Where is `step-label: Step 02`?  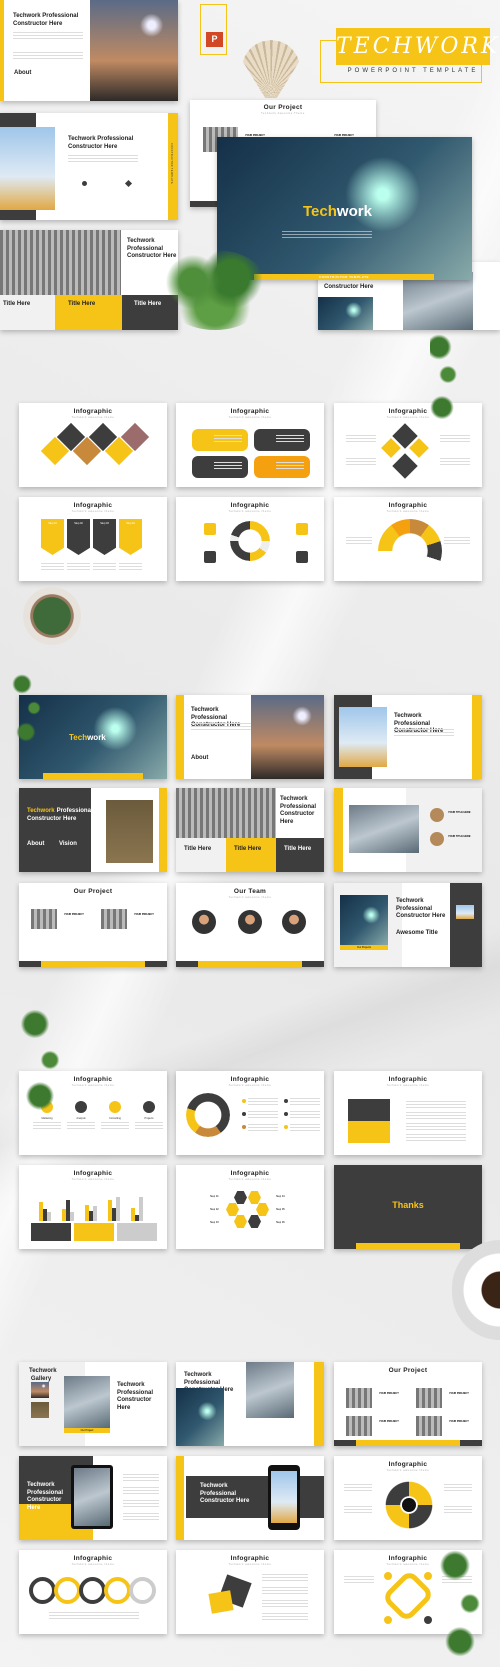
step-label: Step 02 is located at coordinates (78, 523).